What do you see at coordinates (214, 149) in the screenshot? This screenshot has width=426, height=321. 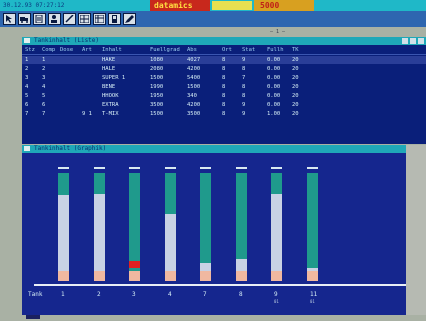 I see `tank-graph-titlebar: Tankinhalt (Graphik)` at bounding box center [214, 149].